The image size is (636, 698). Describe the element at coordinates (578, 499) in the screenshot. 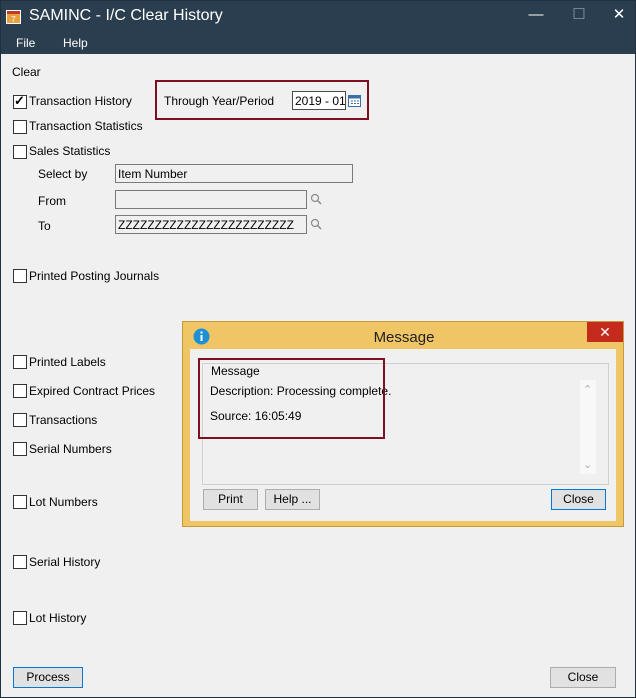

I see `dialog-close-button: Close` at that location.